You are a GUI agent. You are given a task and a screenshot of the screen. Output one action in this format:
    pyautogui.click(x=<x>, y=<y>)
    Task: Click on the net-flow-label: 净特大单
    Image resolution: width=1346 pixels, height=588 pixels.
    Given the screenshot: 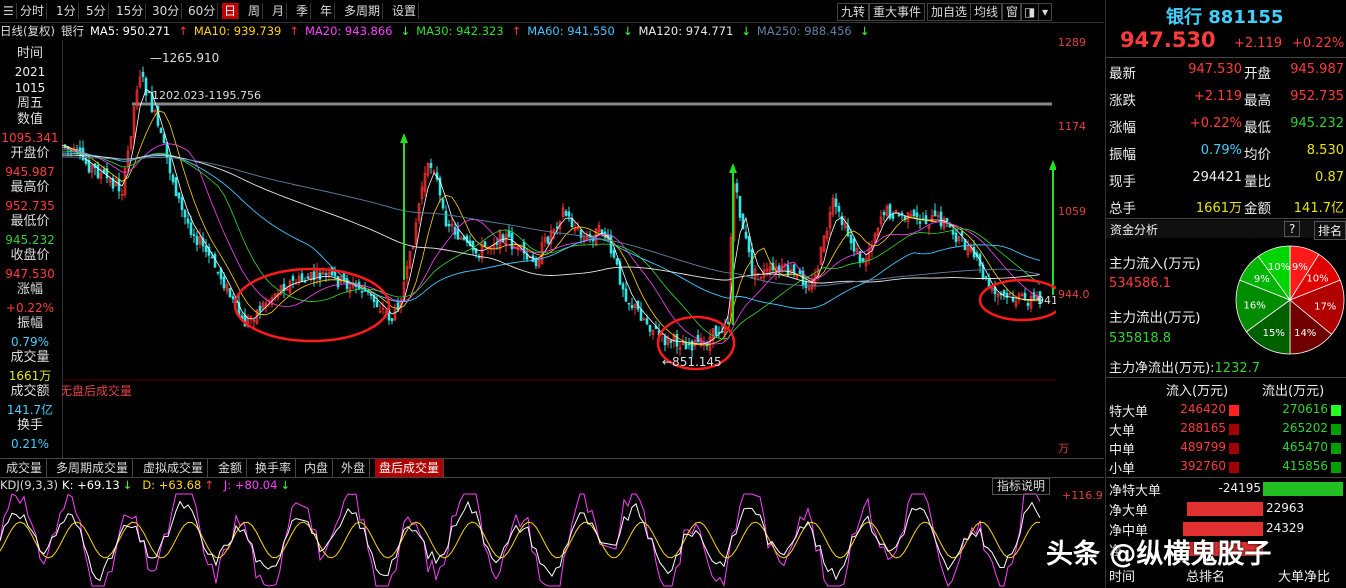 What is the action you would take?
    pyautogui.click(x=1135, y=491)
    